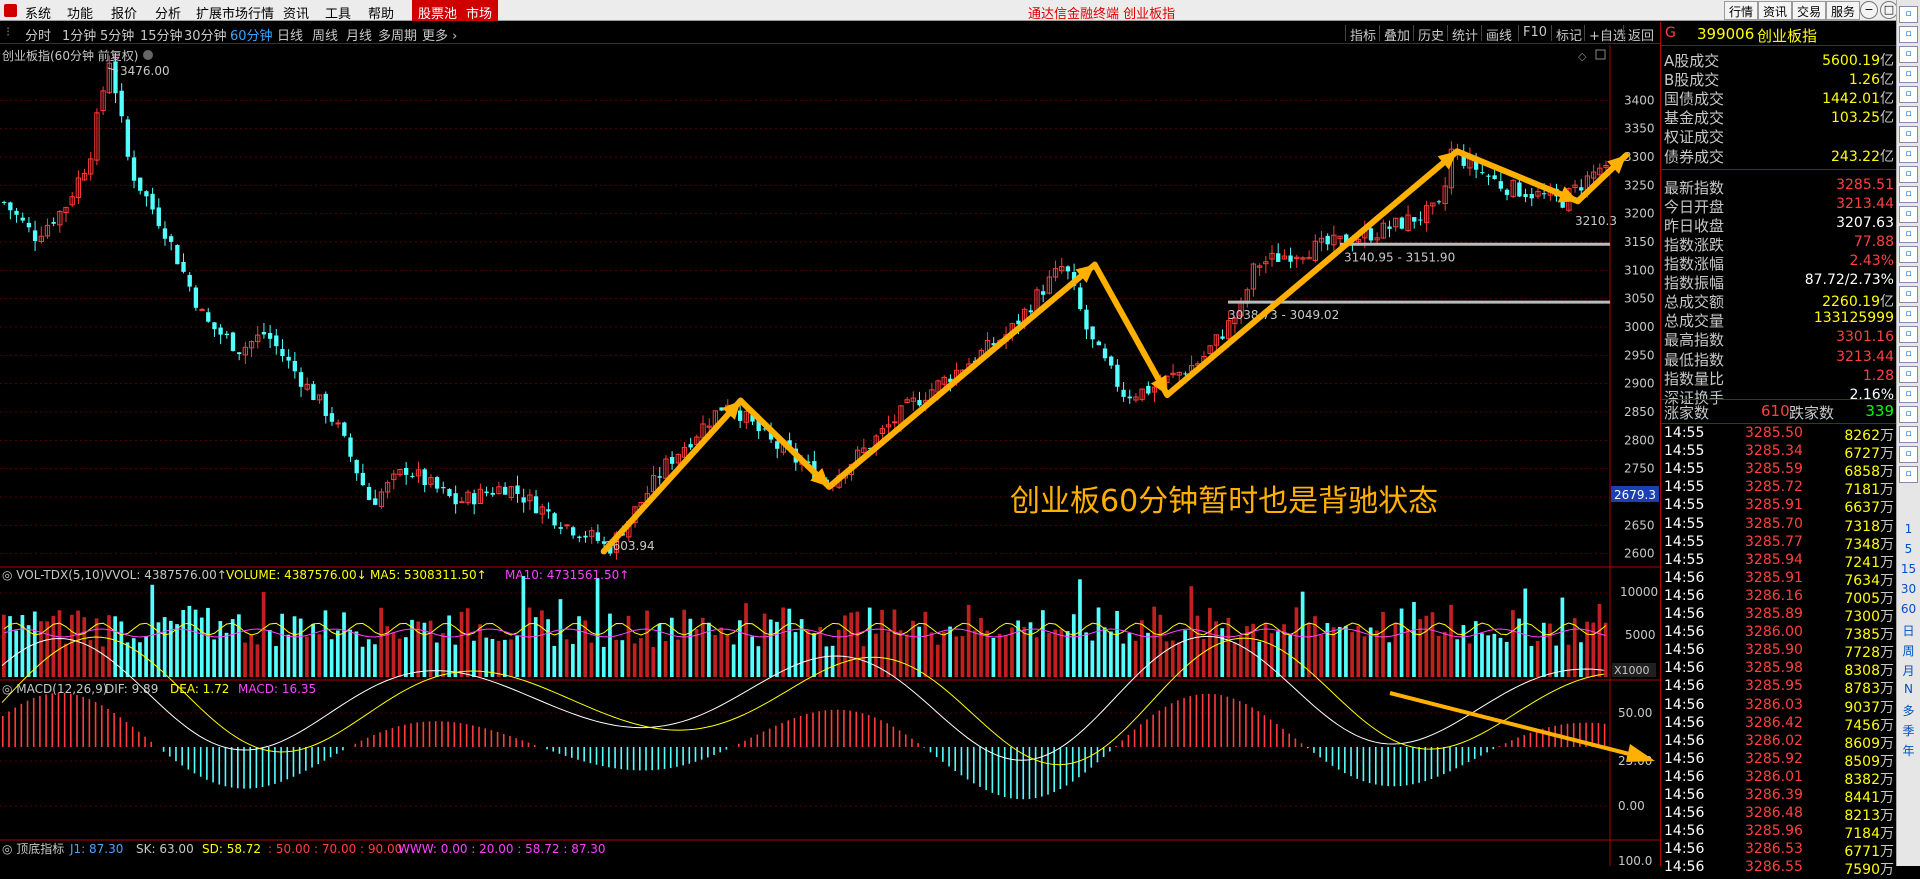  Describe the element at coordinates (1741, 10) in the screenshot. I see `top-button-0: 行情` at that location.